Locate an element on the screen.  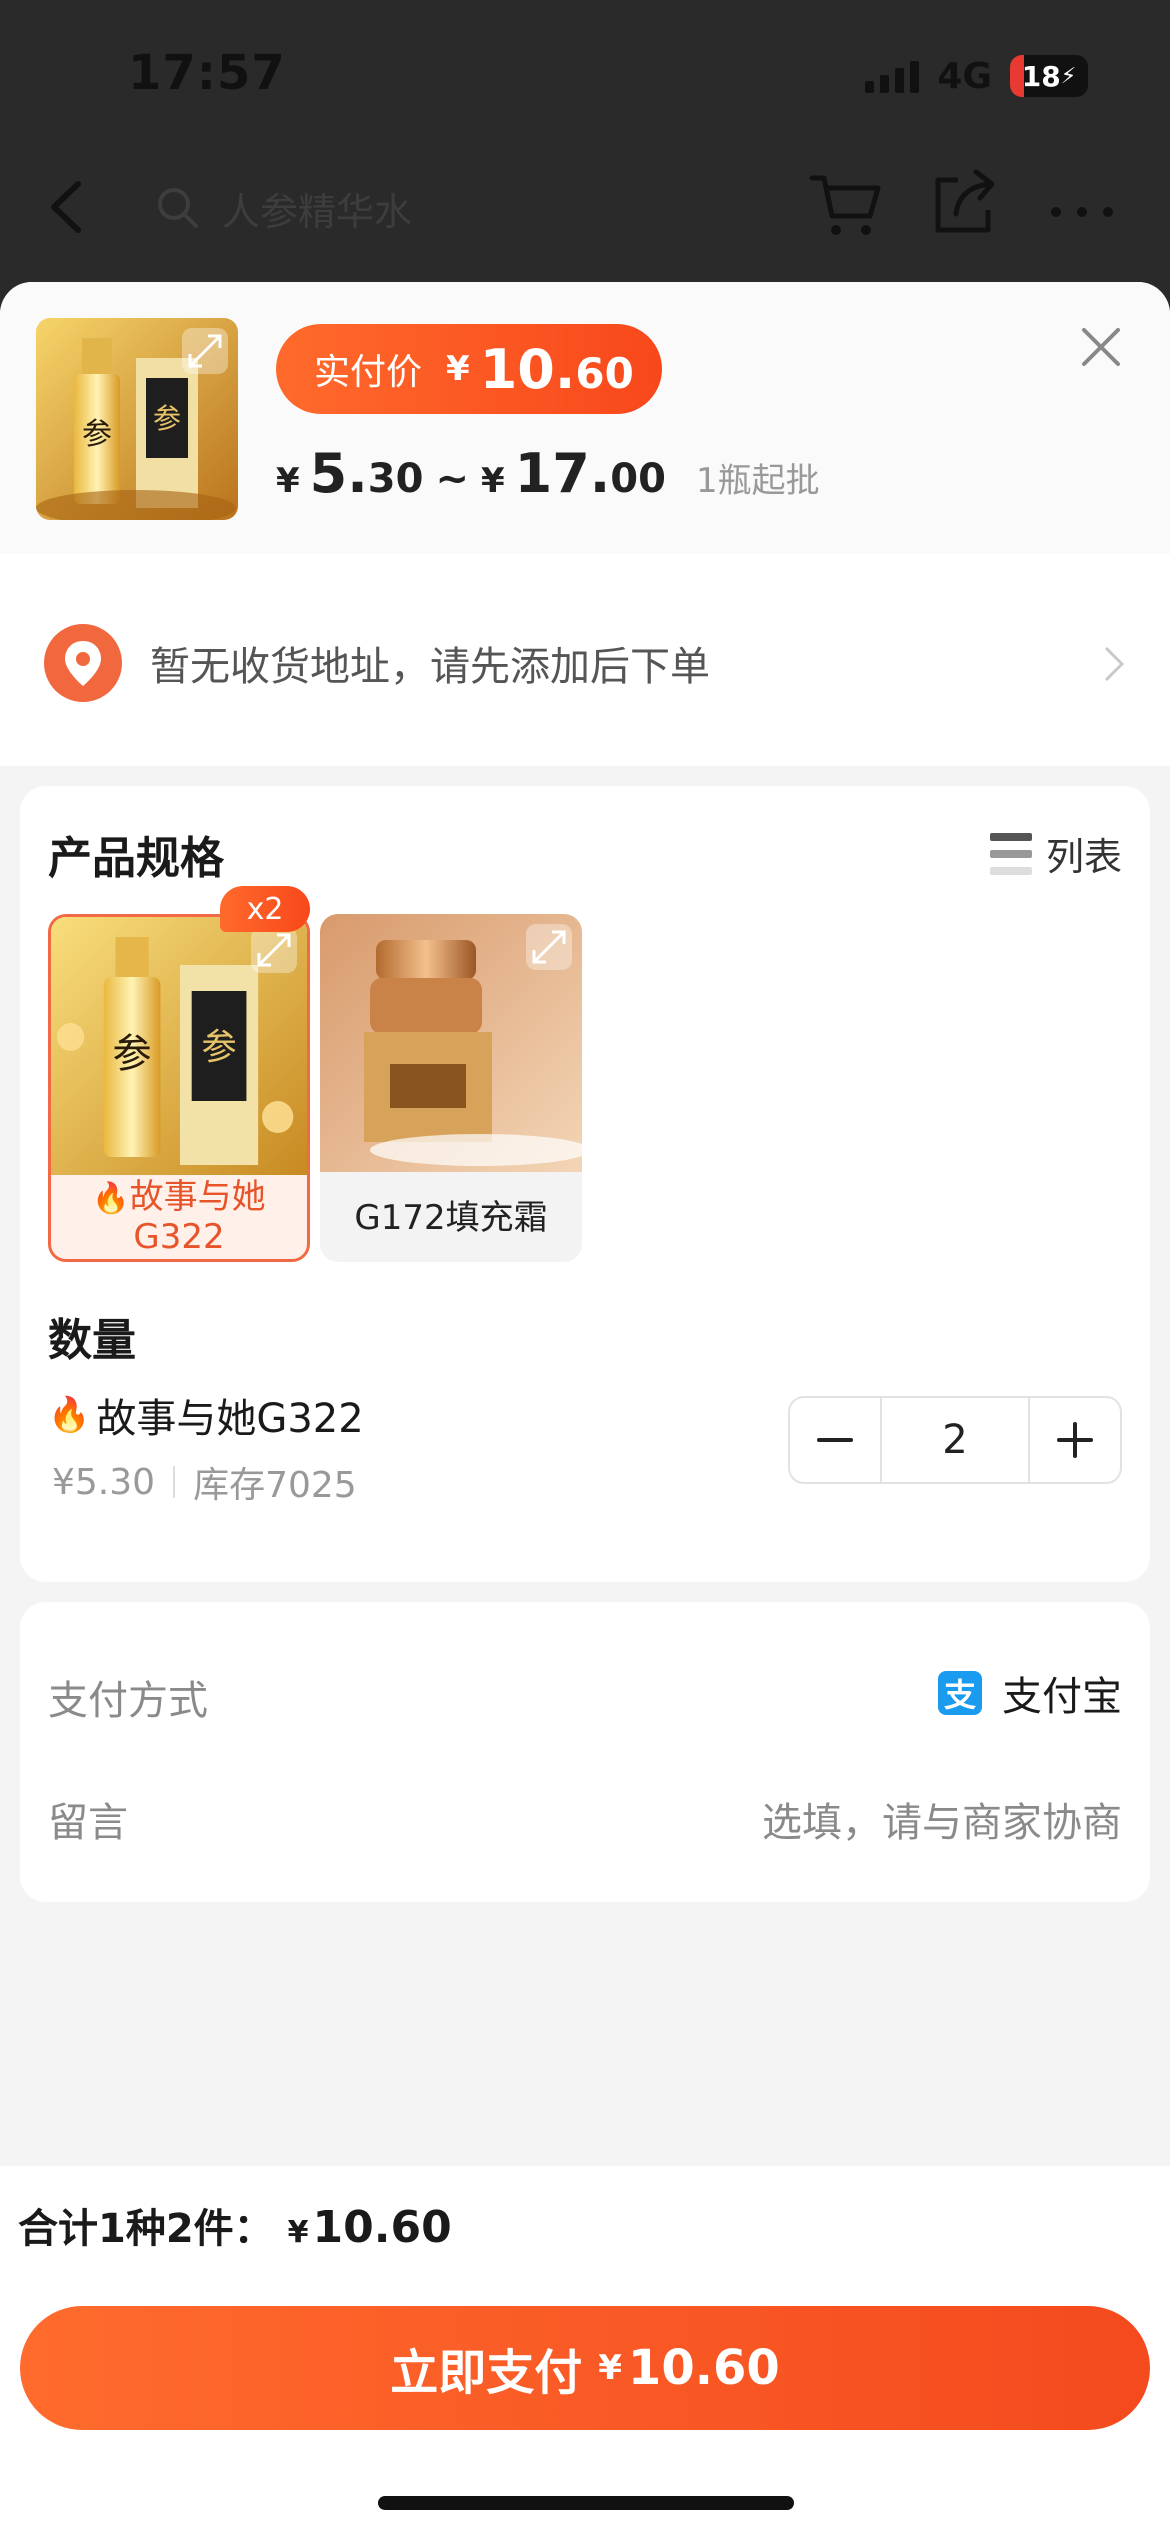
actual-price-decimal: 60 is located at coordinates (604, 373).